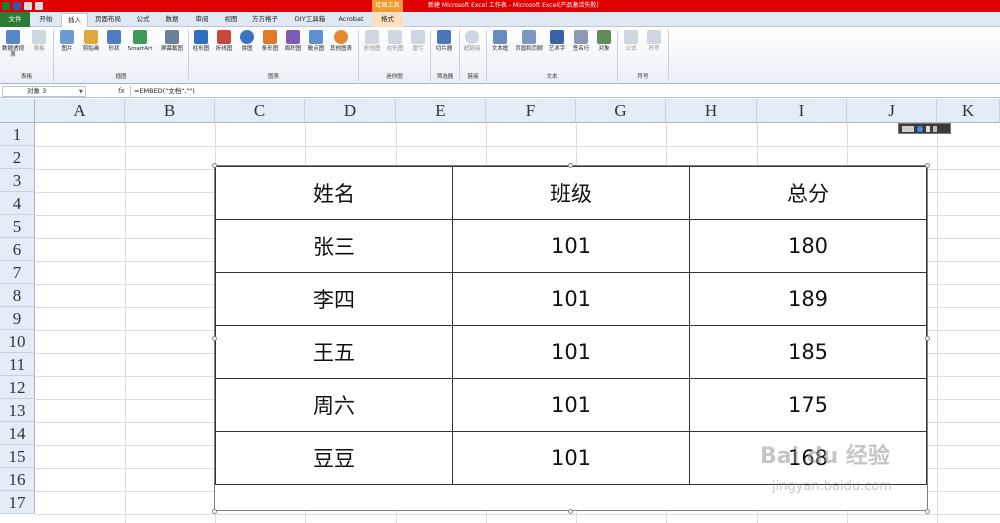 This screenshot has height=523, width=1000. I want to click on screenshot-button: 屏幕截图, so click(172, 41).